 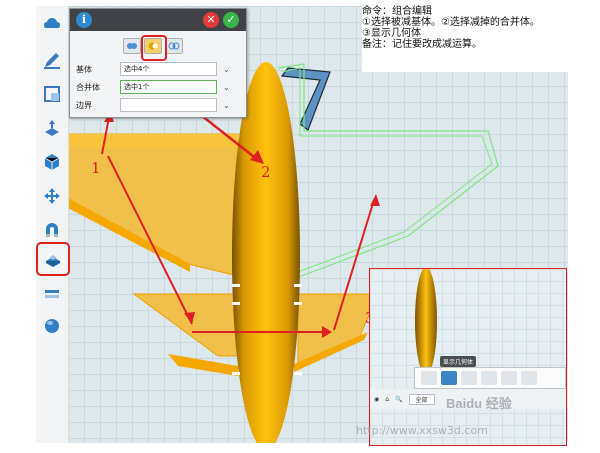 I want to click on left-toolbar, so click(x=53, y=224).